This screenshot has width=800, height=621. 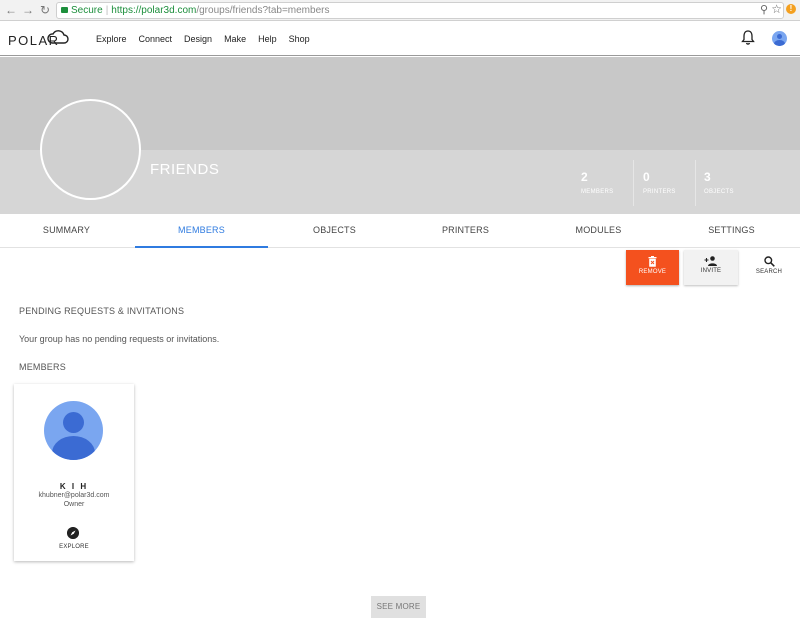 I want to click on member-card: K I H khubner@polar3d.com Owner EXPLORE, so click(x=74, y=472).